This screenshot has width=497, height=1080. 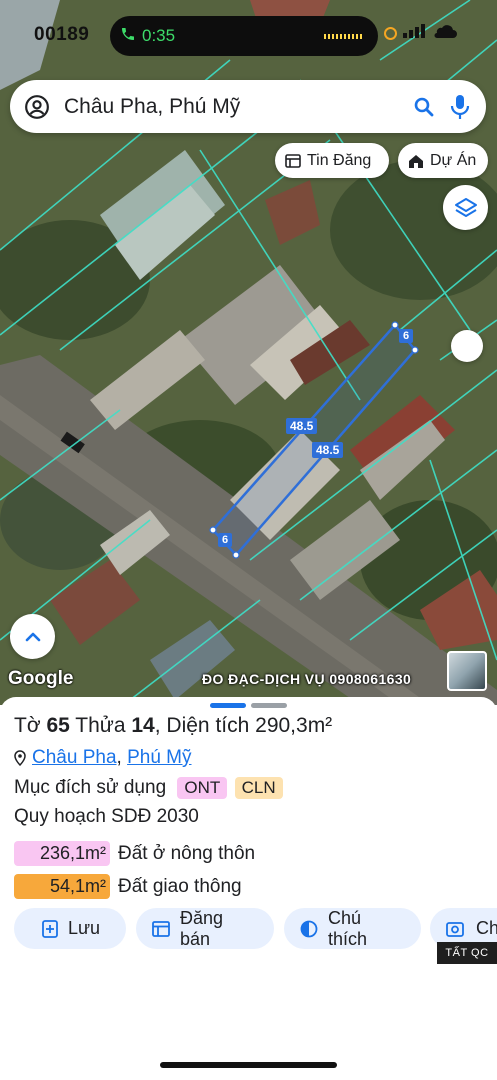 What do you see at coordinates (453, 160) in the screenshot?
I see `project-chip-label: Dự Án` at bounding box center [453, 160].